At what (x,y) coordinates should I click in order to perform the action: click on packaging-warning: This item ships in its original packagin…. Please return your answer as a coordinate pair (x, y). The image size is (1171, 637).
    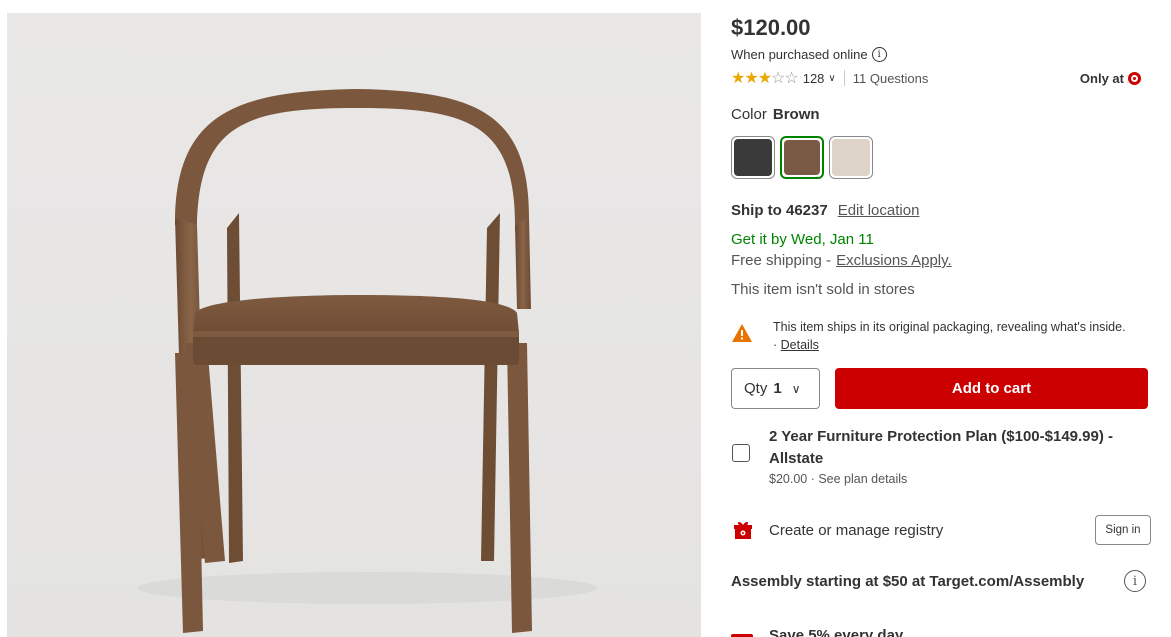
    Looking at the image, I should click on (941, 336).